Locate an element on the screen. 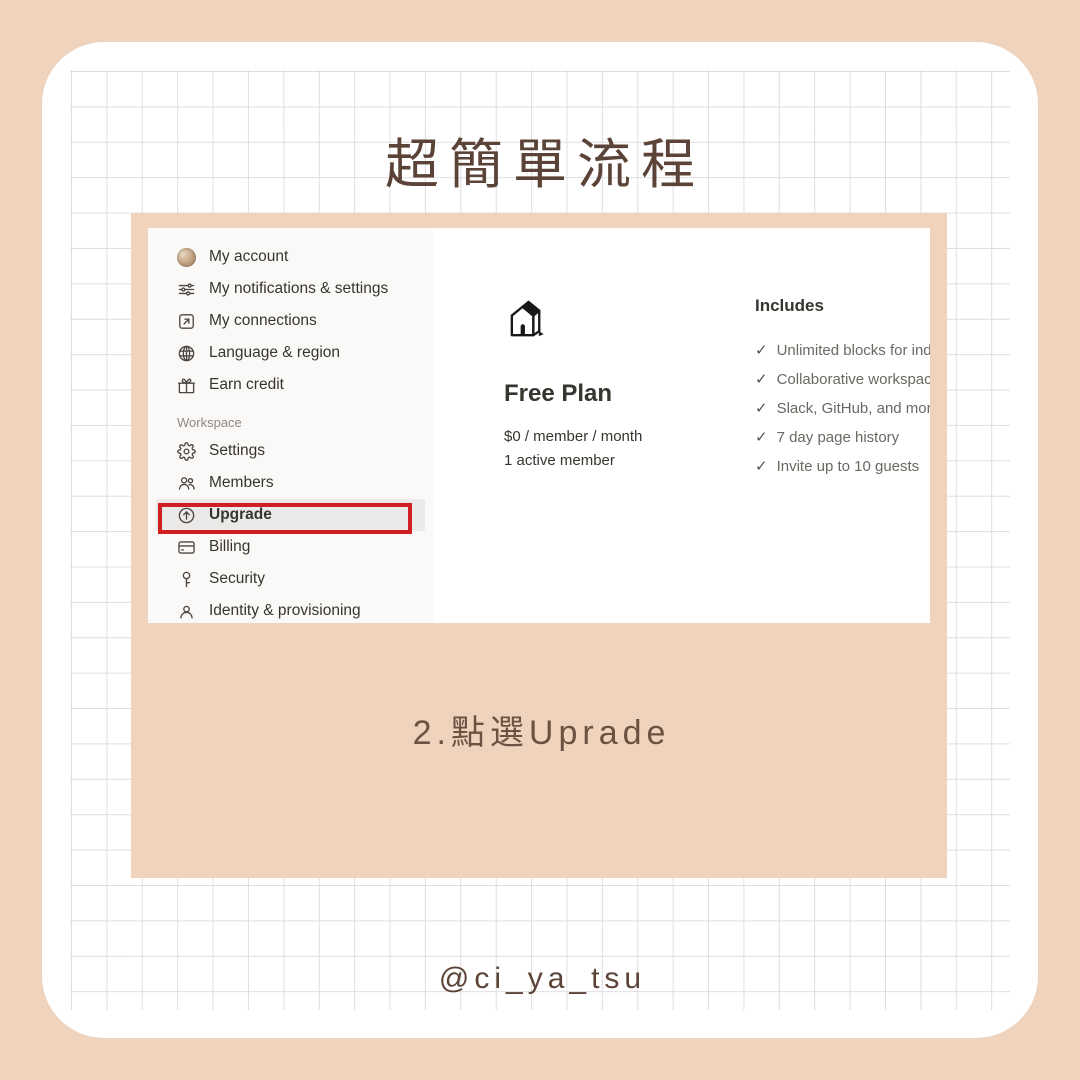  plan-price: $0 / member / month is located at coordinates (573, 436).